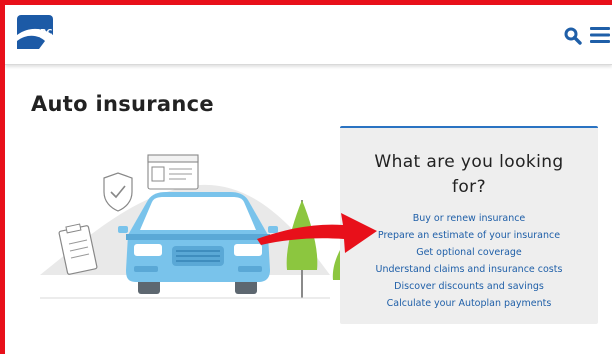 The height and width of the screenshot is (354, 612). What do you see at coordinates (469, 175) in the screenshot?
I see `panel-title: What are you looking for?` at bounding box center [469, 175].